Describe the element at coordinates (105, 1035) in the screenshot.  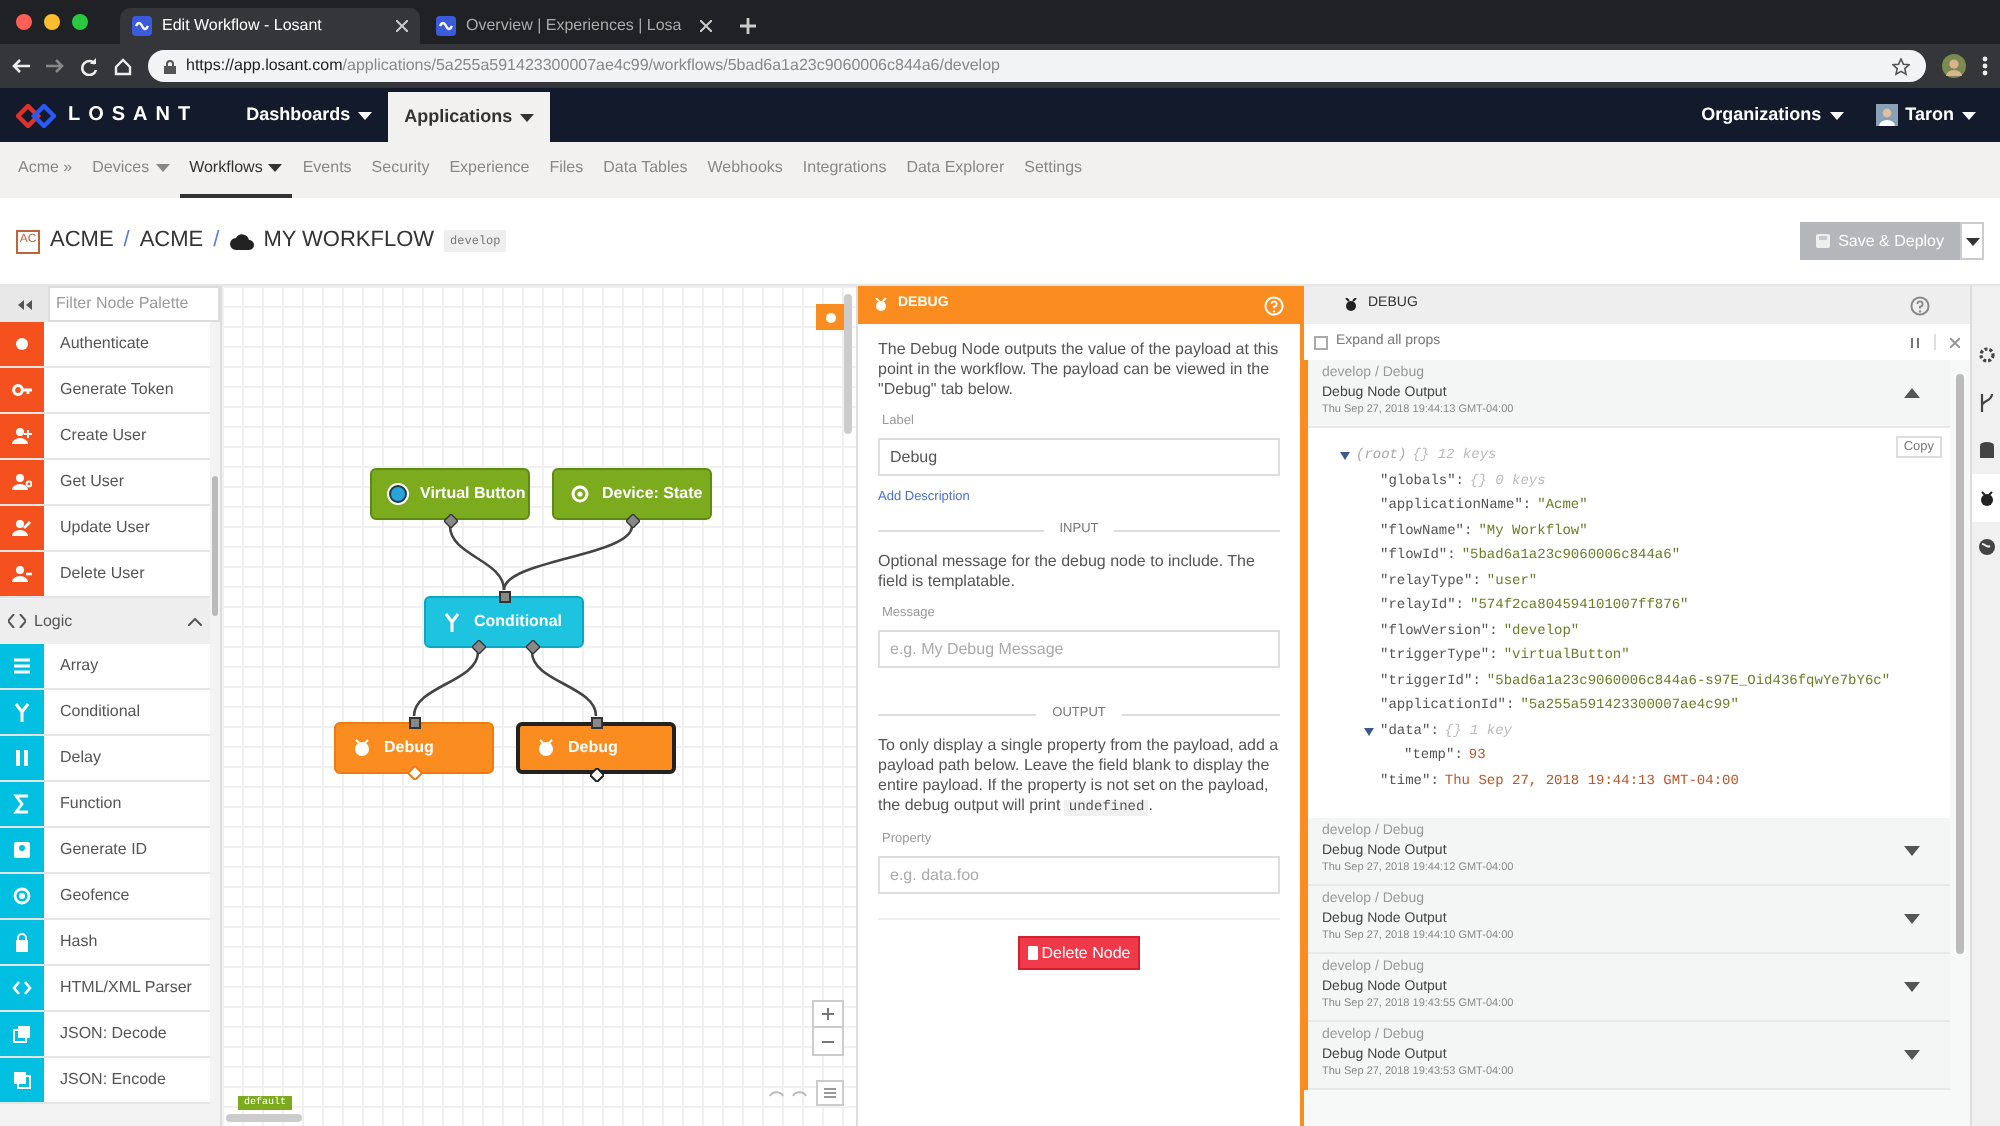
I see `palette-node: JSON: Decode` at that location.